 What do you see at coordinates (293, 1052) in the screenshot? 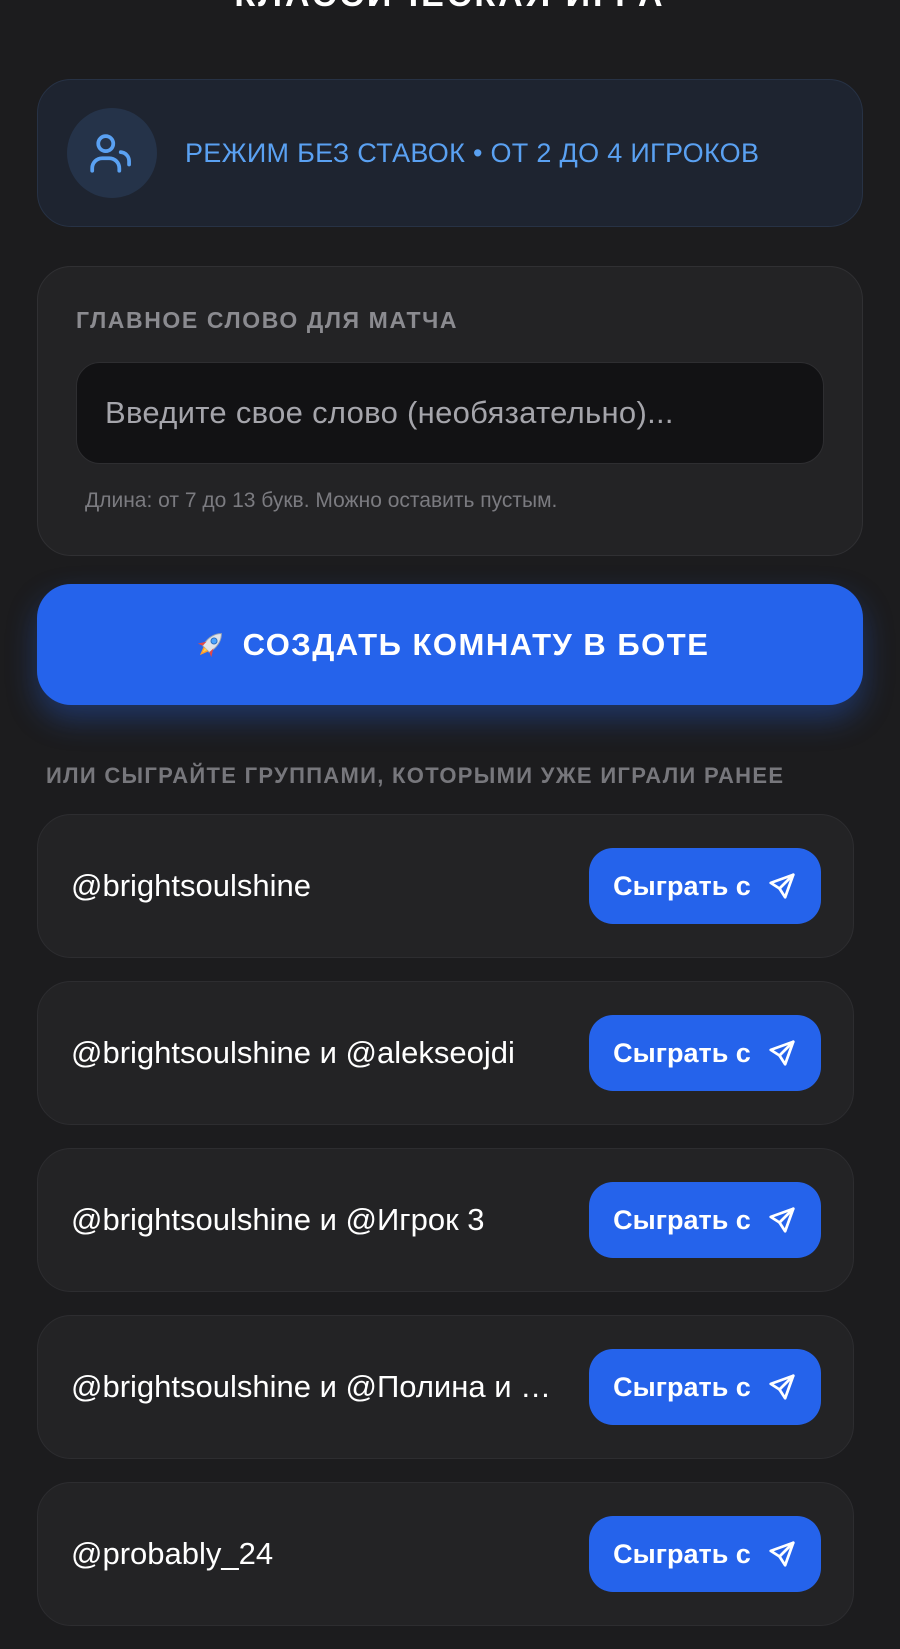
I see `group-name: @brightsoulshine и @alekseojdi` at bounding box center [293, 1052].